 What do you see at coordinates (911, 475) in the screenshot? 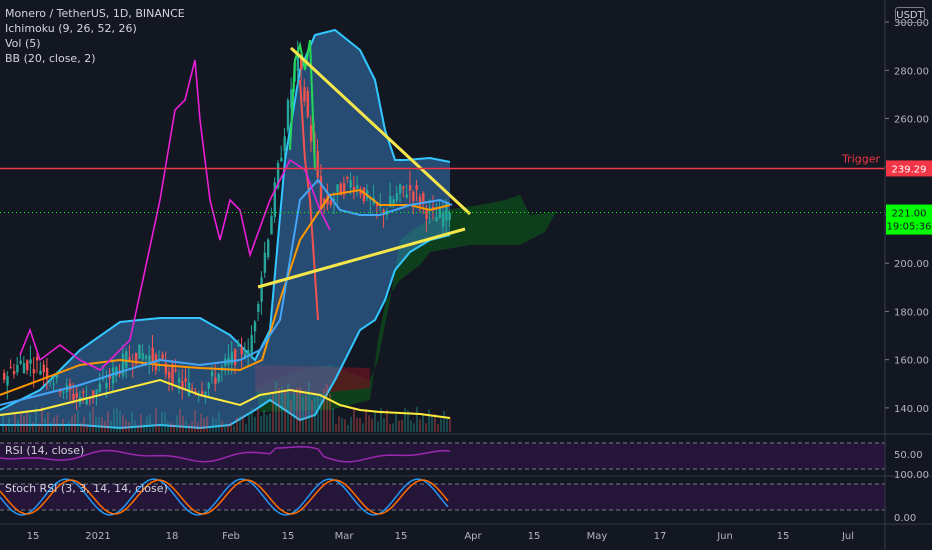
I see `stoch-tick-label: 100.00` at bounding box center [911, 475].